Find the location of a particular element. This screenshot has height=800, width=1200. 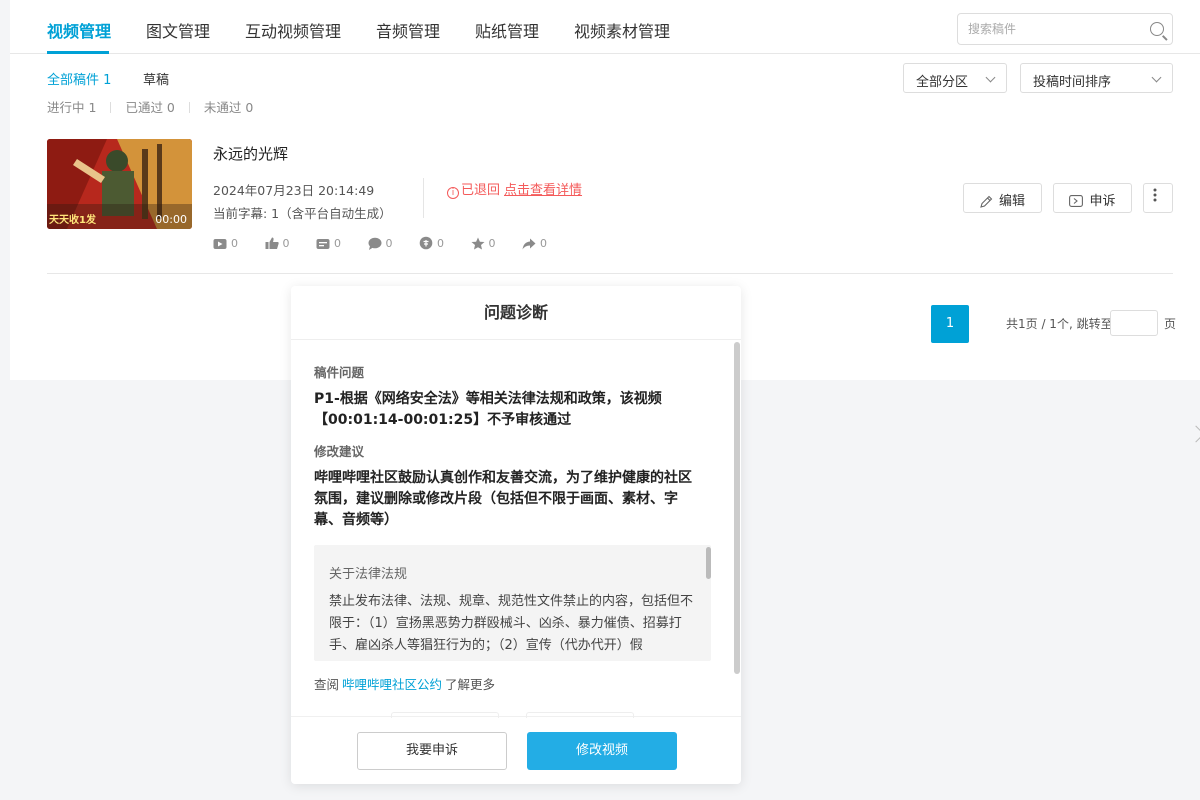

filter-in-progress: 进行中 1 is located at coordinates (71, 107).